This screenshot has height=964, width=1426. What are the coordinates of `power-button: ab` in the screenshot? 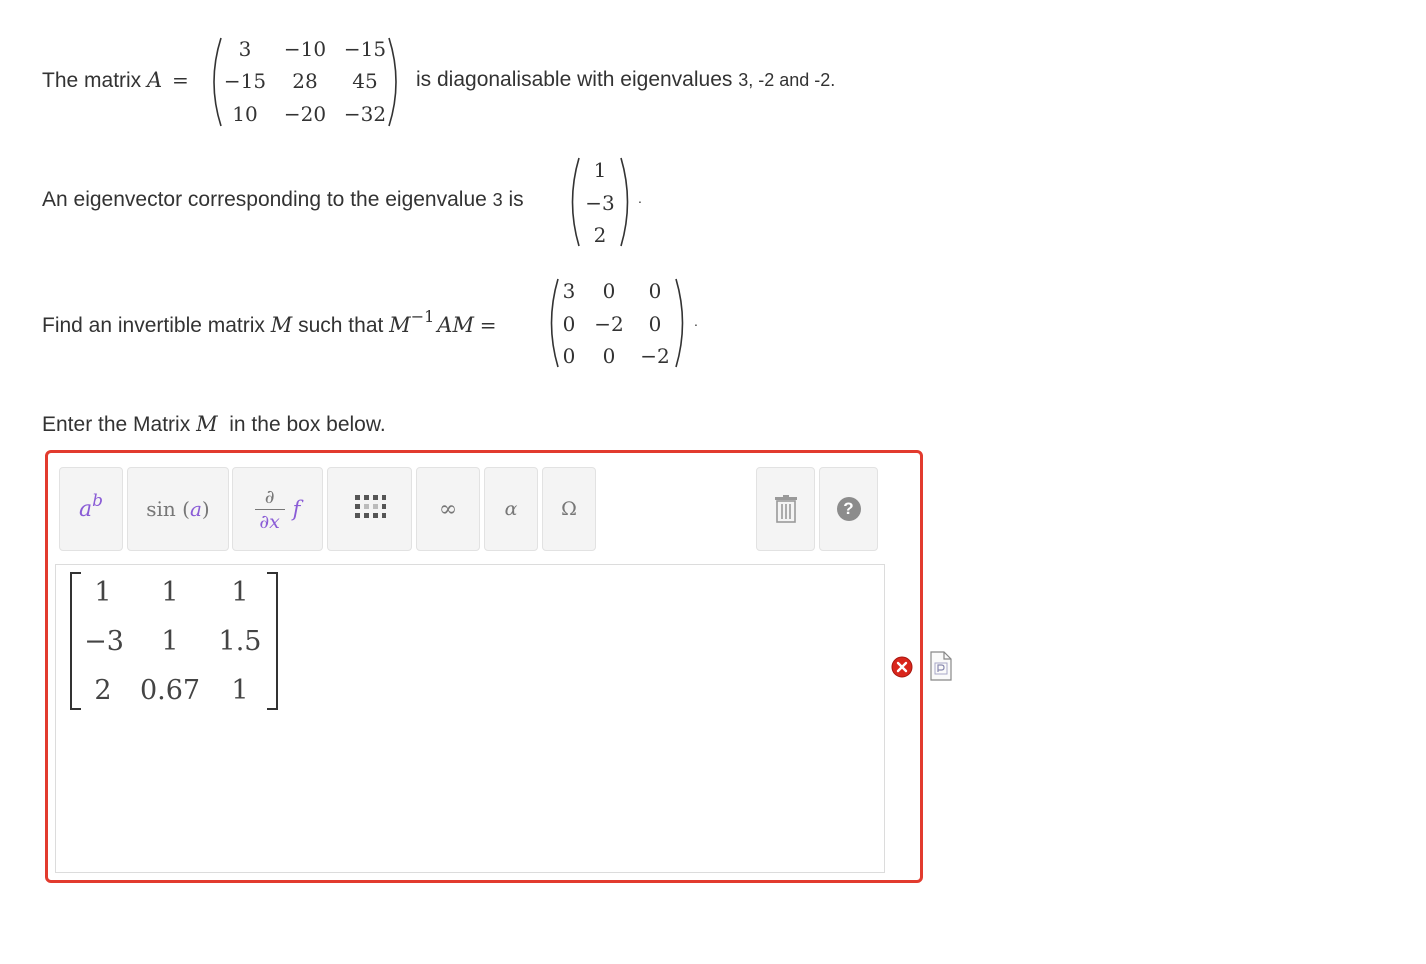 It's located at (91, 509).